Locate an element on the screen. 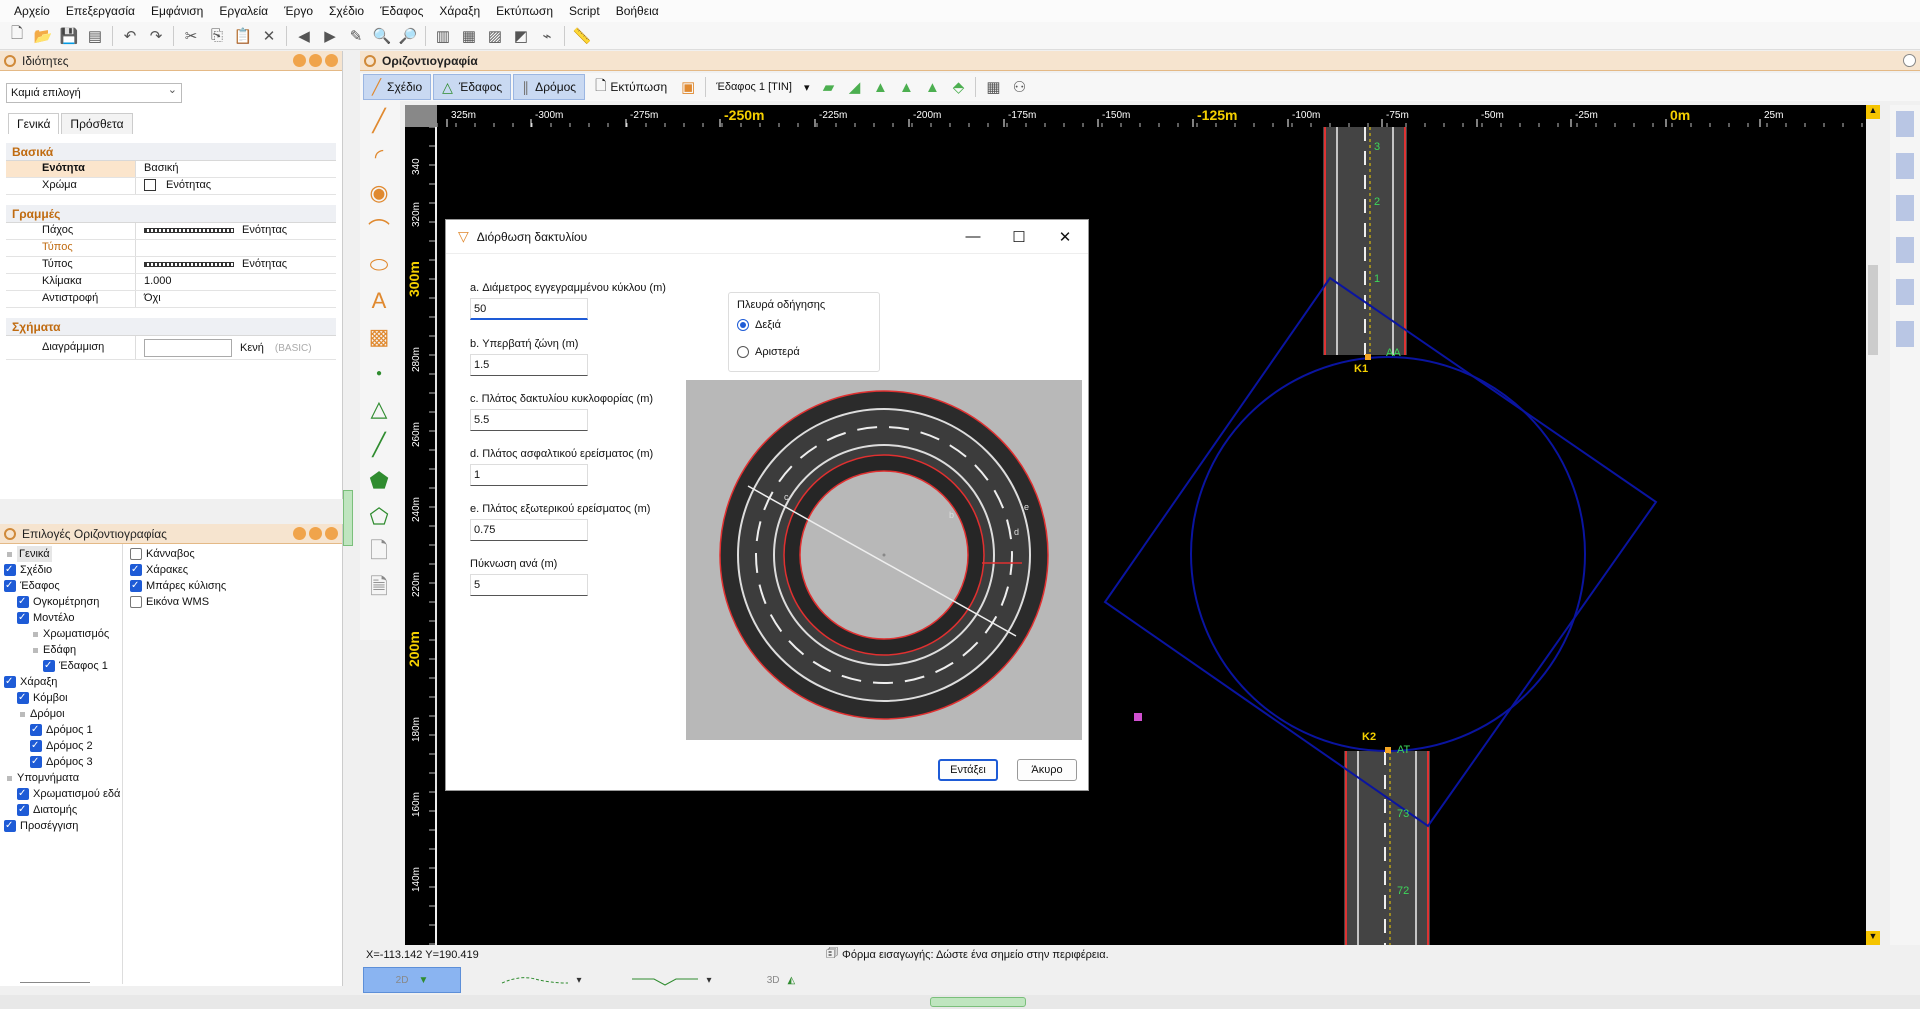 Image resolution: width=1920 pixels, height=1009 pixels. tree-item: Υπομνήματα is located at coordinates (63, 778).